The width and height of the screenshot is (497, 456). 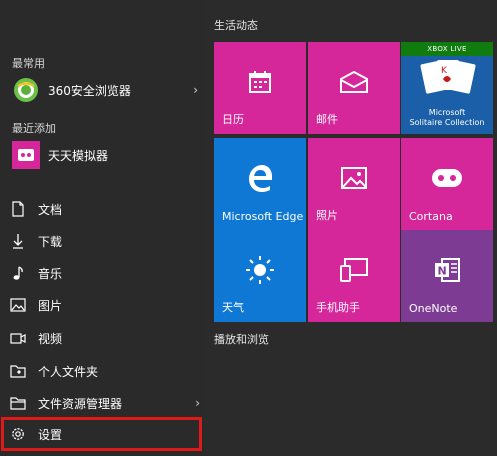 I want to click on xbox-live-badge: XBOX LIVE, so click(x=447, y=49).